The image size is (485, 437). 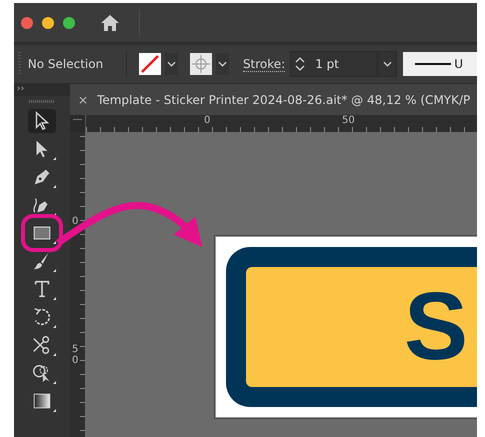 What do you see at coordinates (201, 64) in the screenshot?
I see `stroke-swatch` at bounding box center [201, 64].